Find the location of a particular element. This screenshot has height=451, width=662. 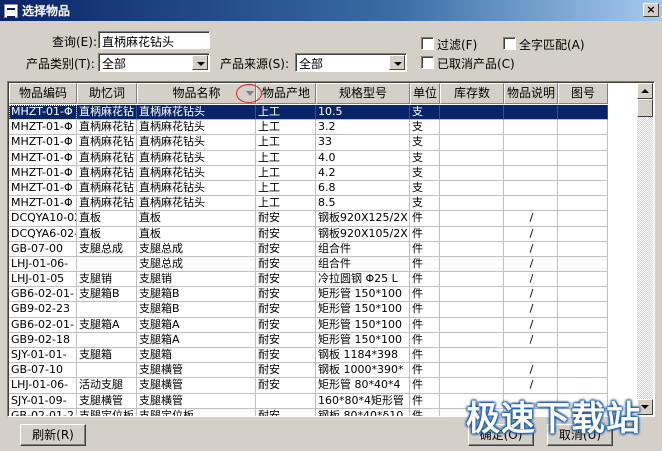

column-header: 物品说明 is located at coordinates (531, 93).